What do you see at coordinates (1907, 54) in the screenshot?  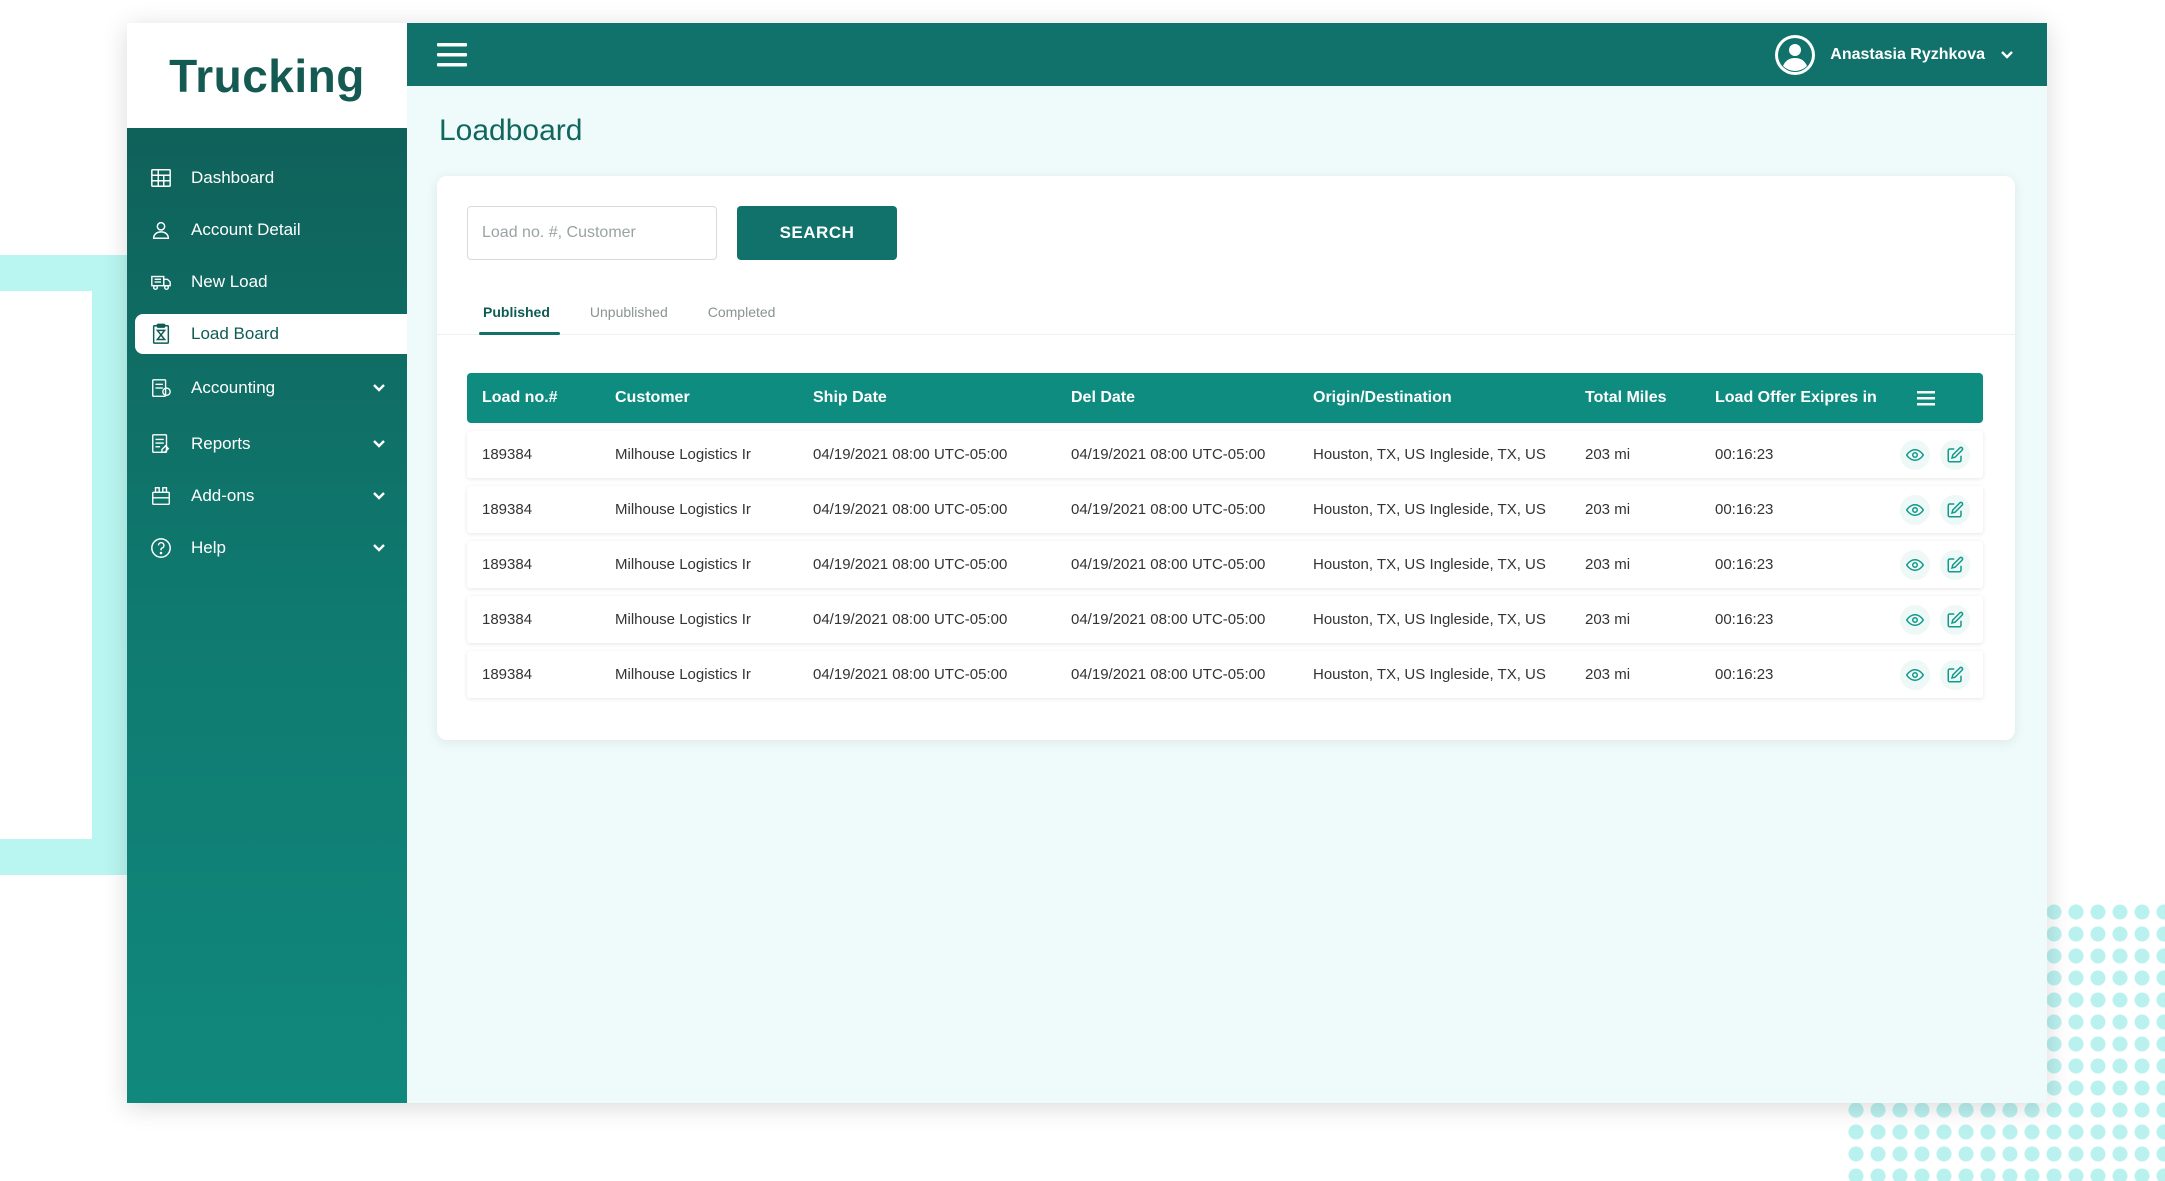 I see `user-name: Anastasia Ryzhkova` at bounding box center [1907, 54].